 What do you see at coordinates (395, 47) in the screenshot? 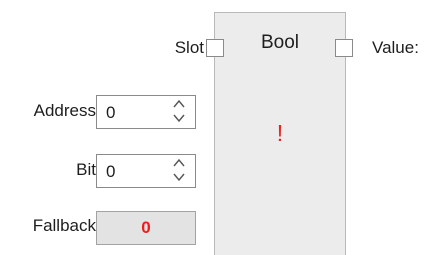
I see `value-port-label: Value:` at bounding box center [395, 47].